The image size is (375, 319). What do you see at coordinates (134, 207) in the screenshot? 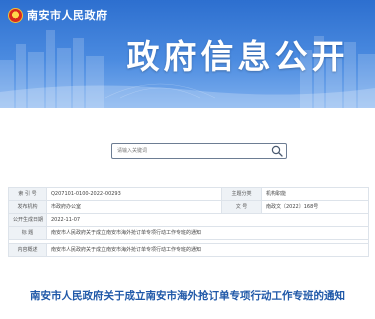
I see `publisher-value: 市政府办公室` at bounding box center [134, 207].